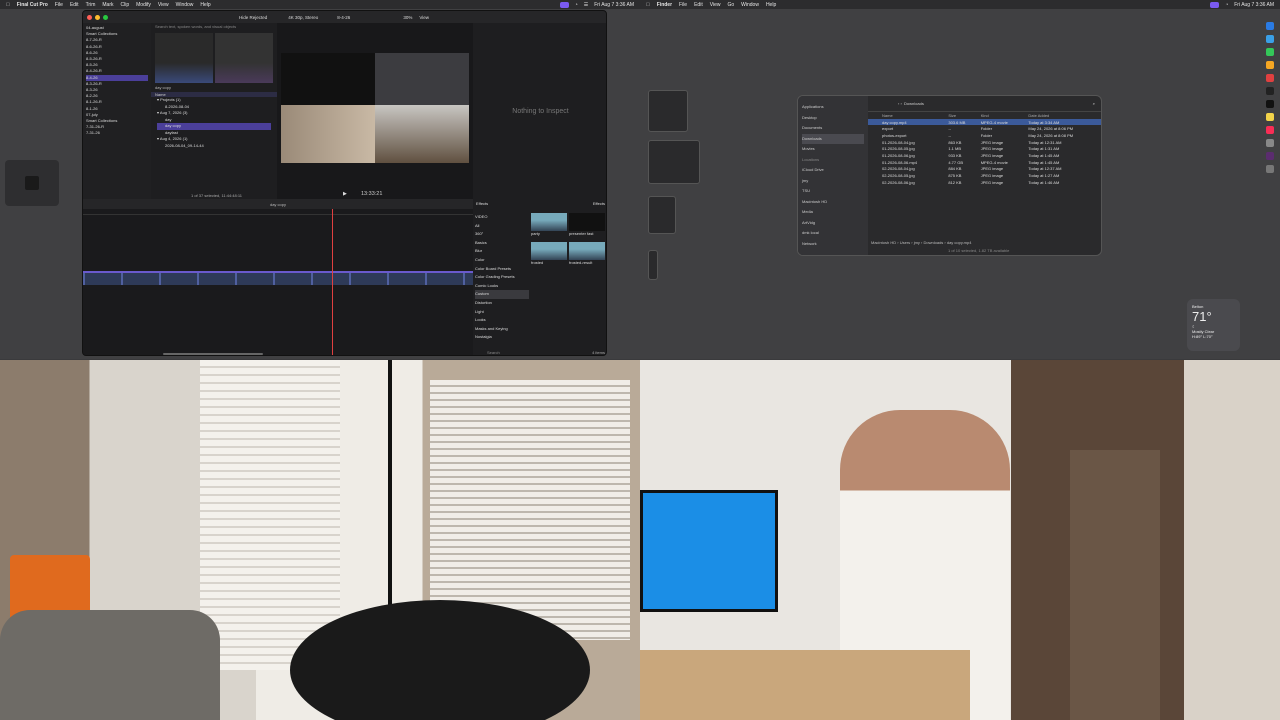  Describe the element at coordinates (730, 5) in the screenshot. I see `menu-go: Go` at that location.